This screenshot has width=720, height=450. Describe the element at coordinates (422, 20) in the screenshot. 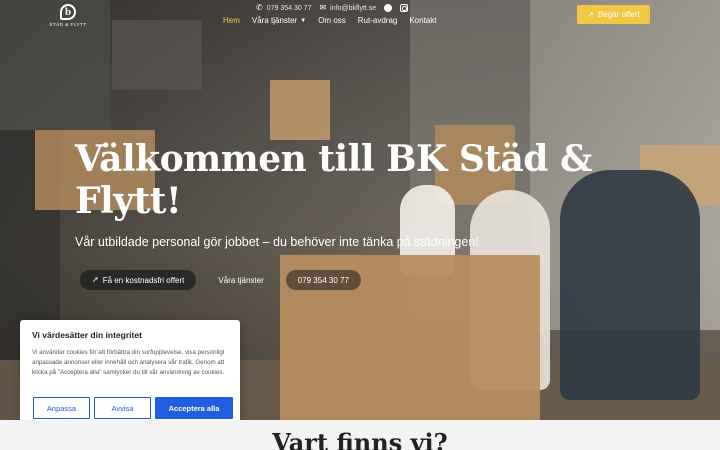

I see `nav-item-kontakt: Kontakt` at that location.